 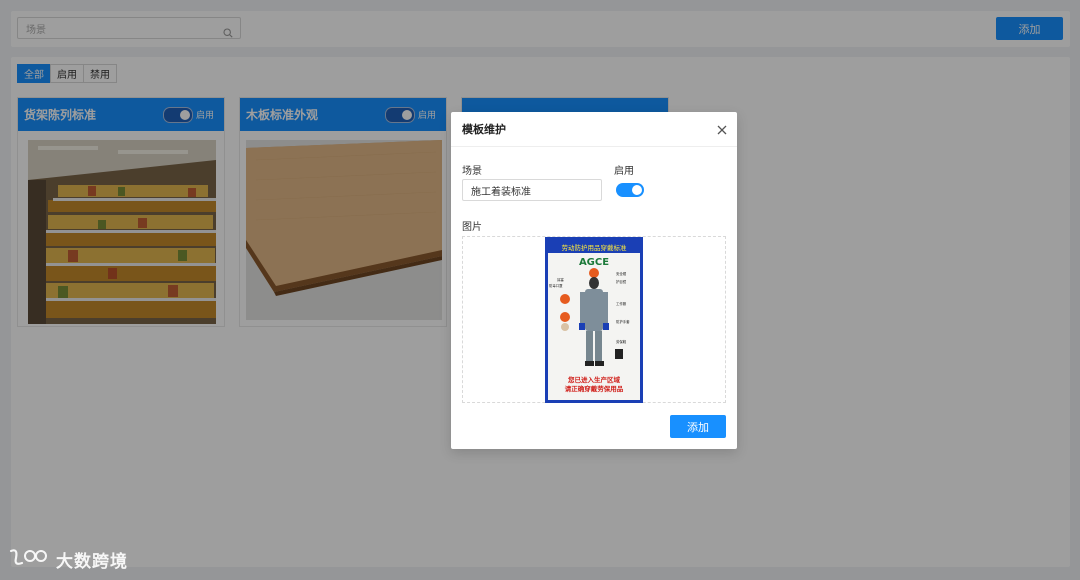 What do you see at coordinates (594, 388) in the screenshot?
I see `poster-footer-line2: 请正确穿戴劳保用品` at bounding box center [594, 388].